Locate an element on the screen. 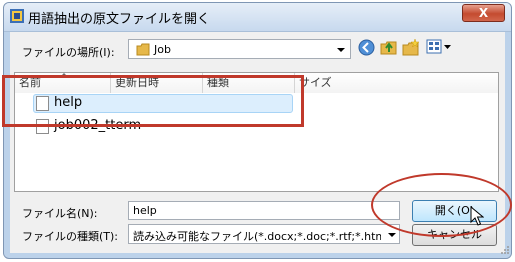 The width and height of the screenshot is (515, 262). filetype-select: 読み込み可能なファイル(*.docx;*.doc;*.rtf;*.htm;*.h is located at coordinates (264, 234).